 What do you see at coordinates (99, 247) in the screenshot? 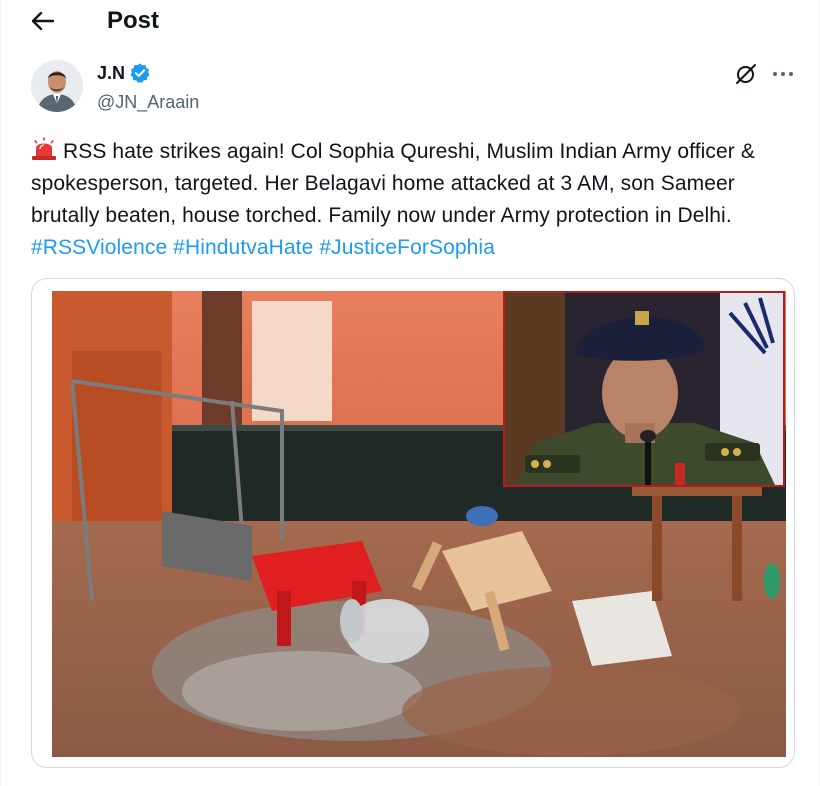
I see `hashtag-rssviolence: #RSSViolence` at bounding box center [99, 247].